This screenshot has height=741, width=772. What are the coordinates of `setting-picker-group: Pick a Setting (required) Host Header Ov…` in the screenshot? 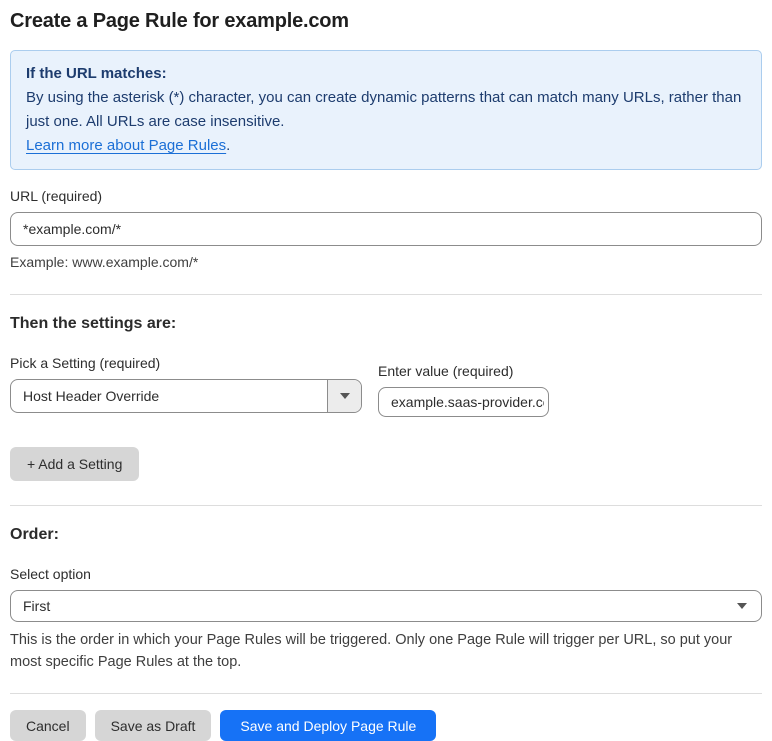 It's located at (186, 384).